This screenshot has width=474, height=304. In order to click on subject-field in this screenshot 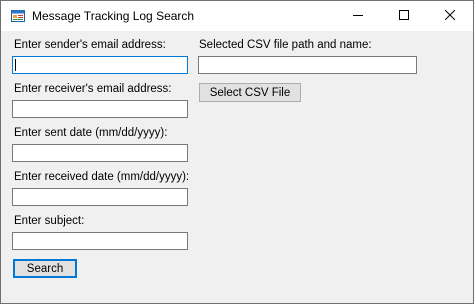, I will do `click(100, 241)`.